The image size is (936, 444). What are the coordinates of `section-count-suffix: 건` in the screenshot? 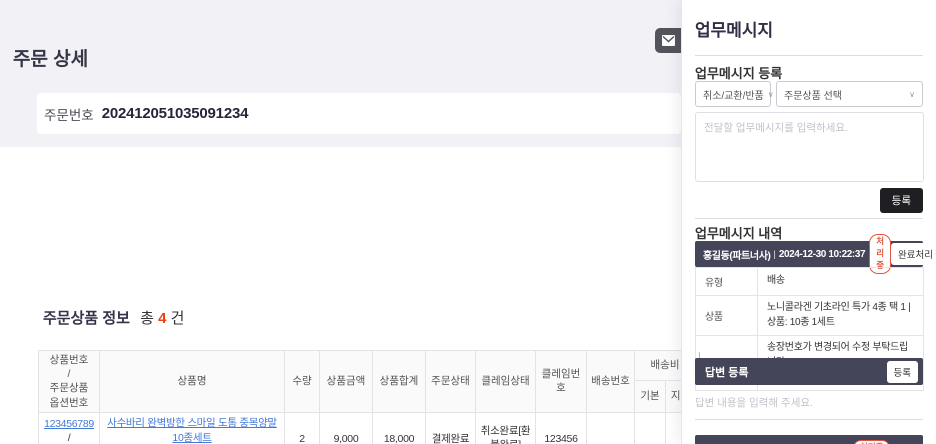 It's located at (177, 318).